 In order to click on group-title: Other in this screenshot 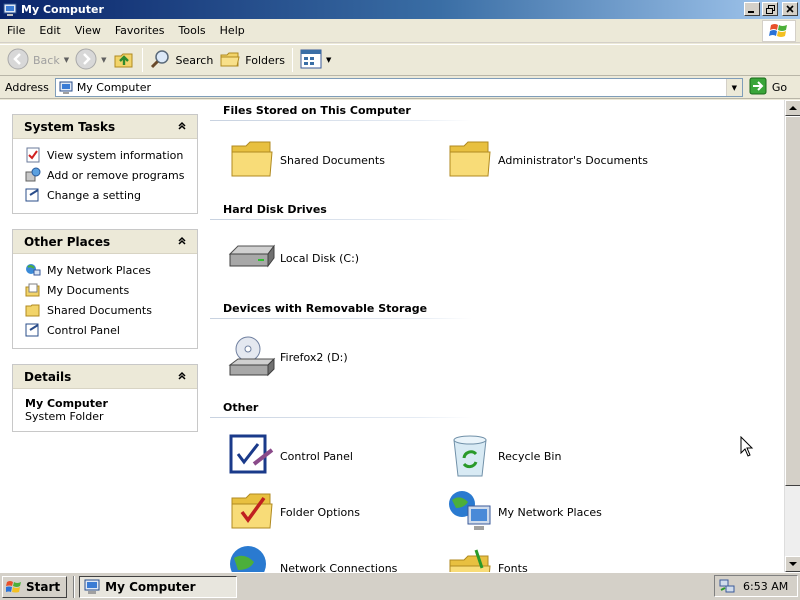, I will do `click(241, 407)`.